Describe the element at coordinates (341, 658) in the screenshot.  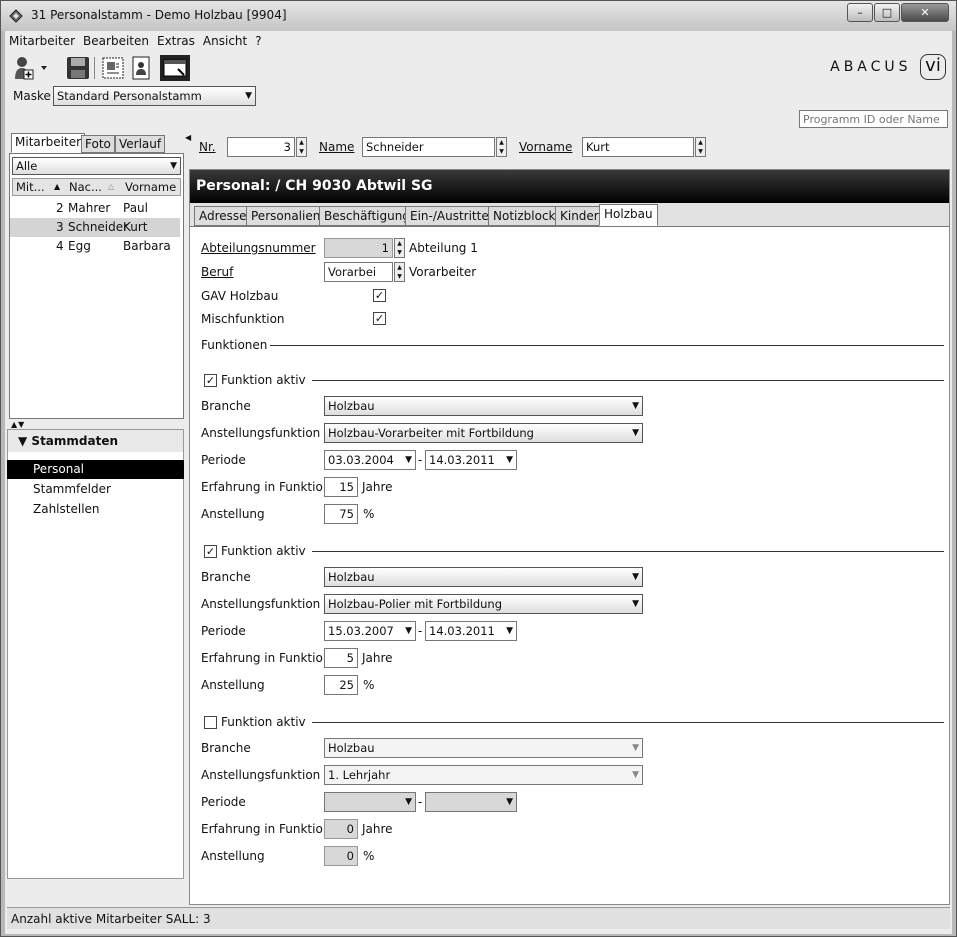
I see `funktion-2-erfahrung-field: 5` at that location.